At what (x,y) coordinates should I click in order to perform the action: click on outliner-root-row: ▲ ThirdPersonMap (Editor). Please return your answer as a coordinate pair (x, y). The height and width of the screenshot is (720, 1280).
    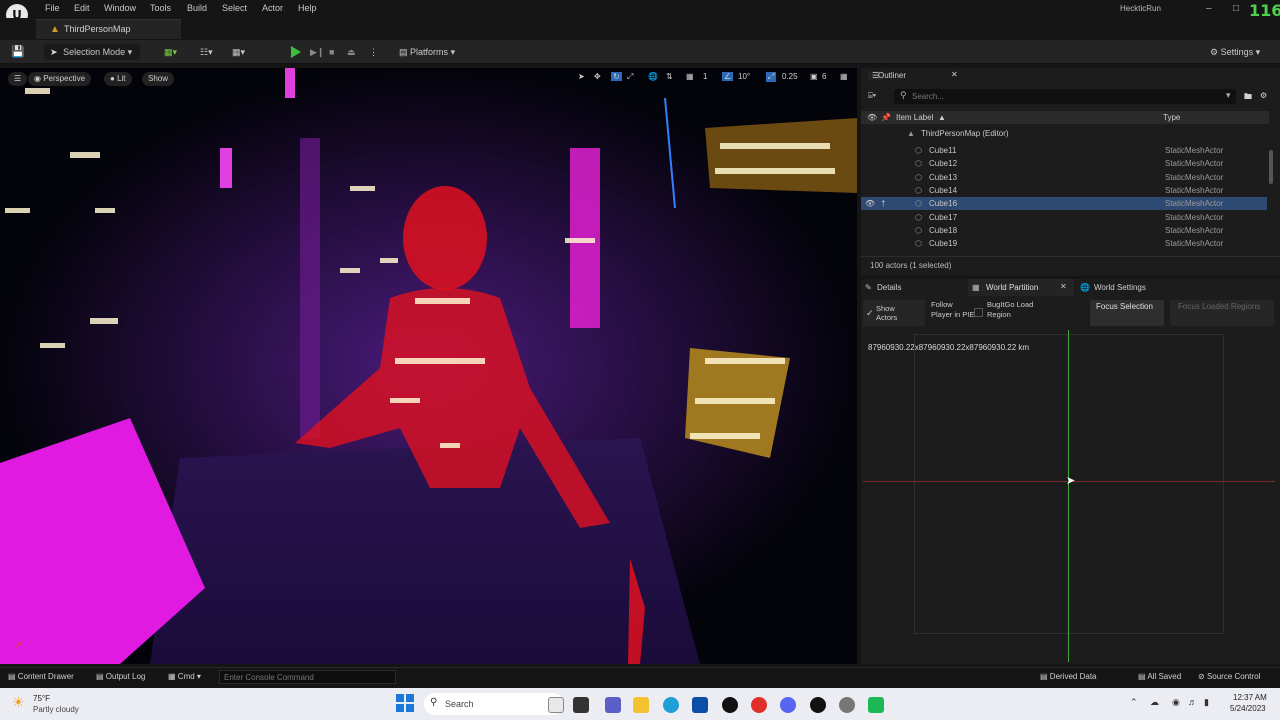
    Looking at the image, I should click on (1064, 133).